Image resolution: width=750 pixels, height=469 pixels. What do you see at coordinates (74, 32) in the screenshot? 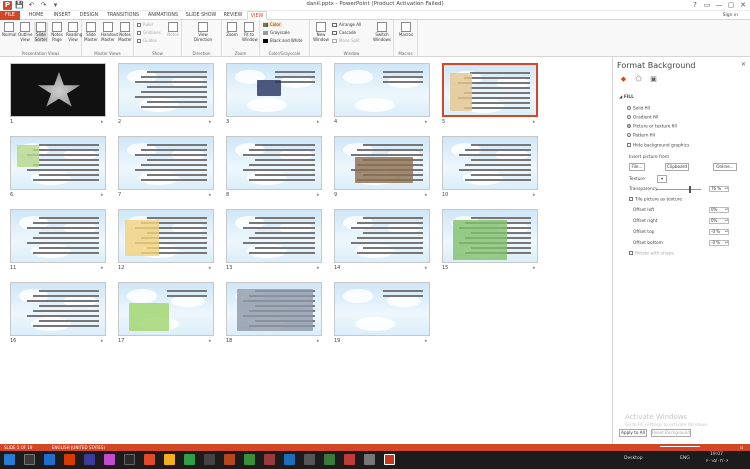
I see `reading-view-button: Reading View` at bounding box center [74, 32].